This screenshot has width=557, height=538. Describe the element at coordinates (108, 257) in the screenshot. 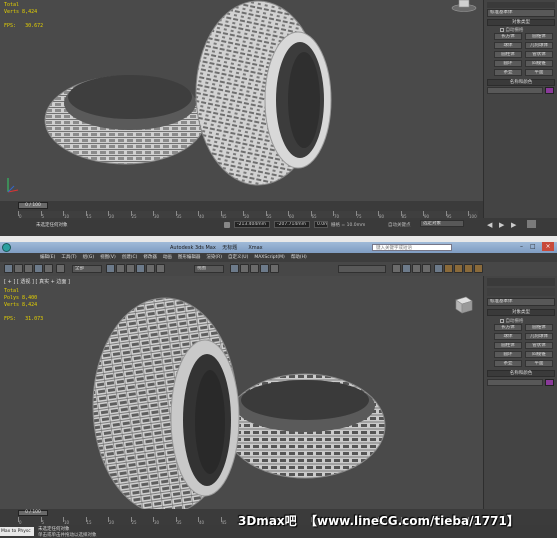

I see `menu-item: 视图(V)` at that location.